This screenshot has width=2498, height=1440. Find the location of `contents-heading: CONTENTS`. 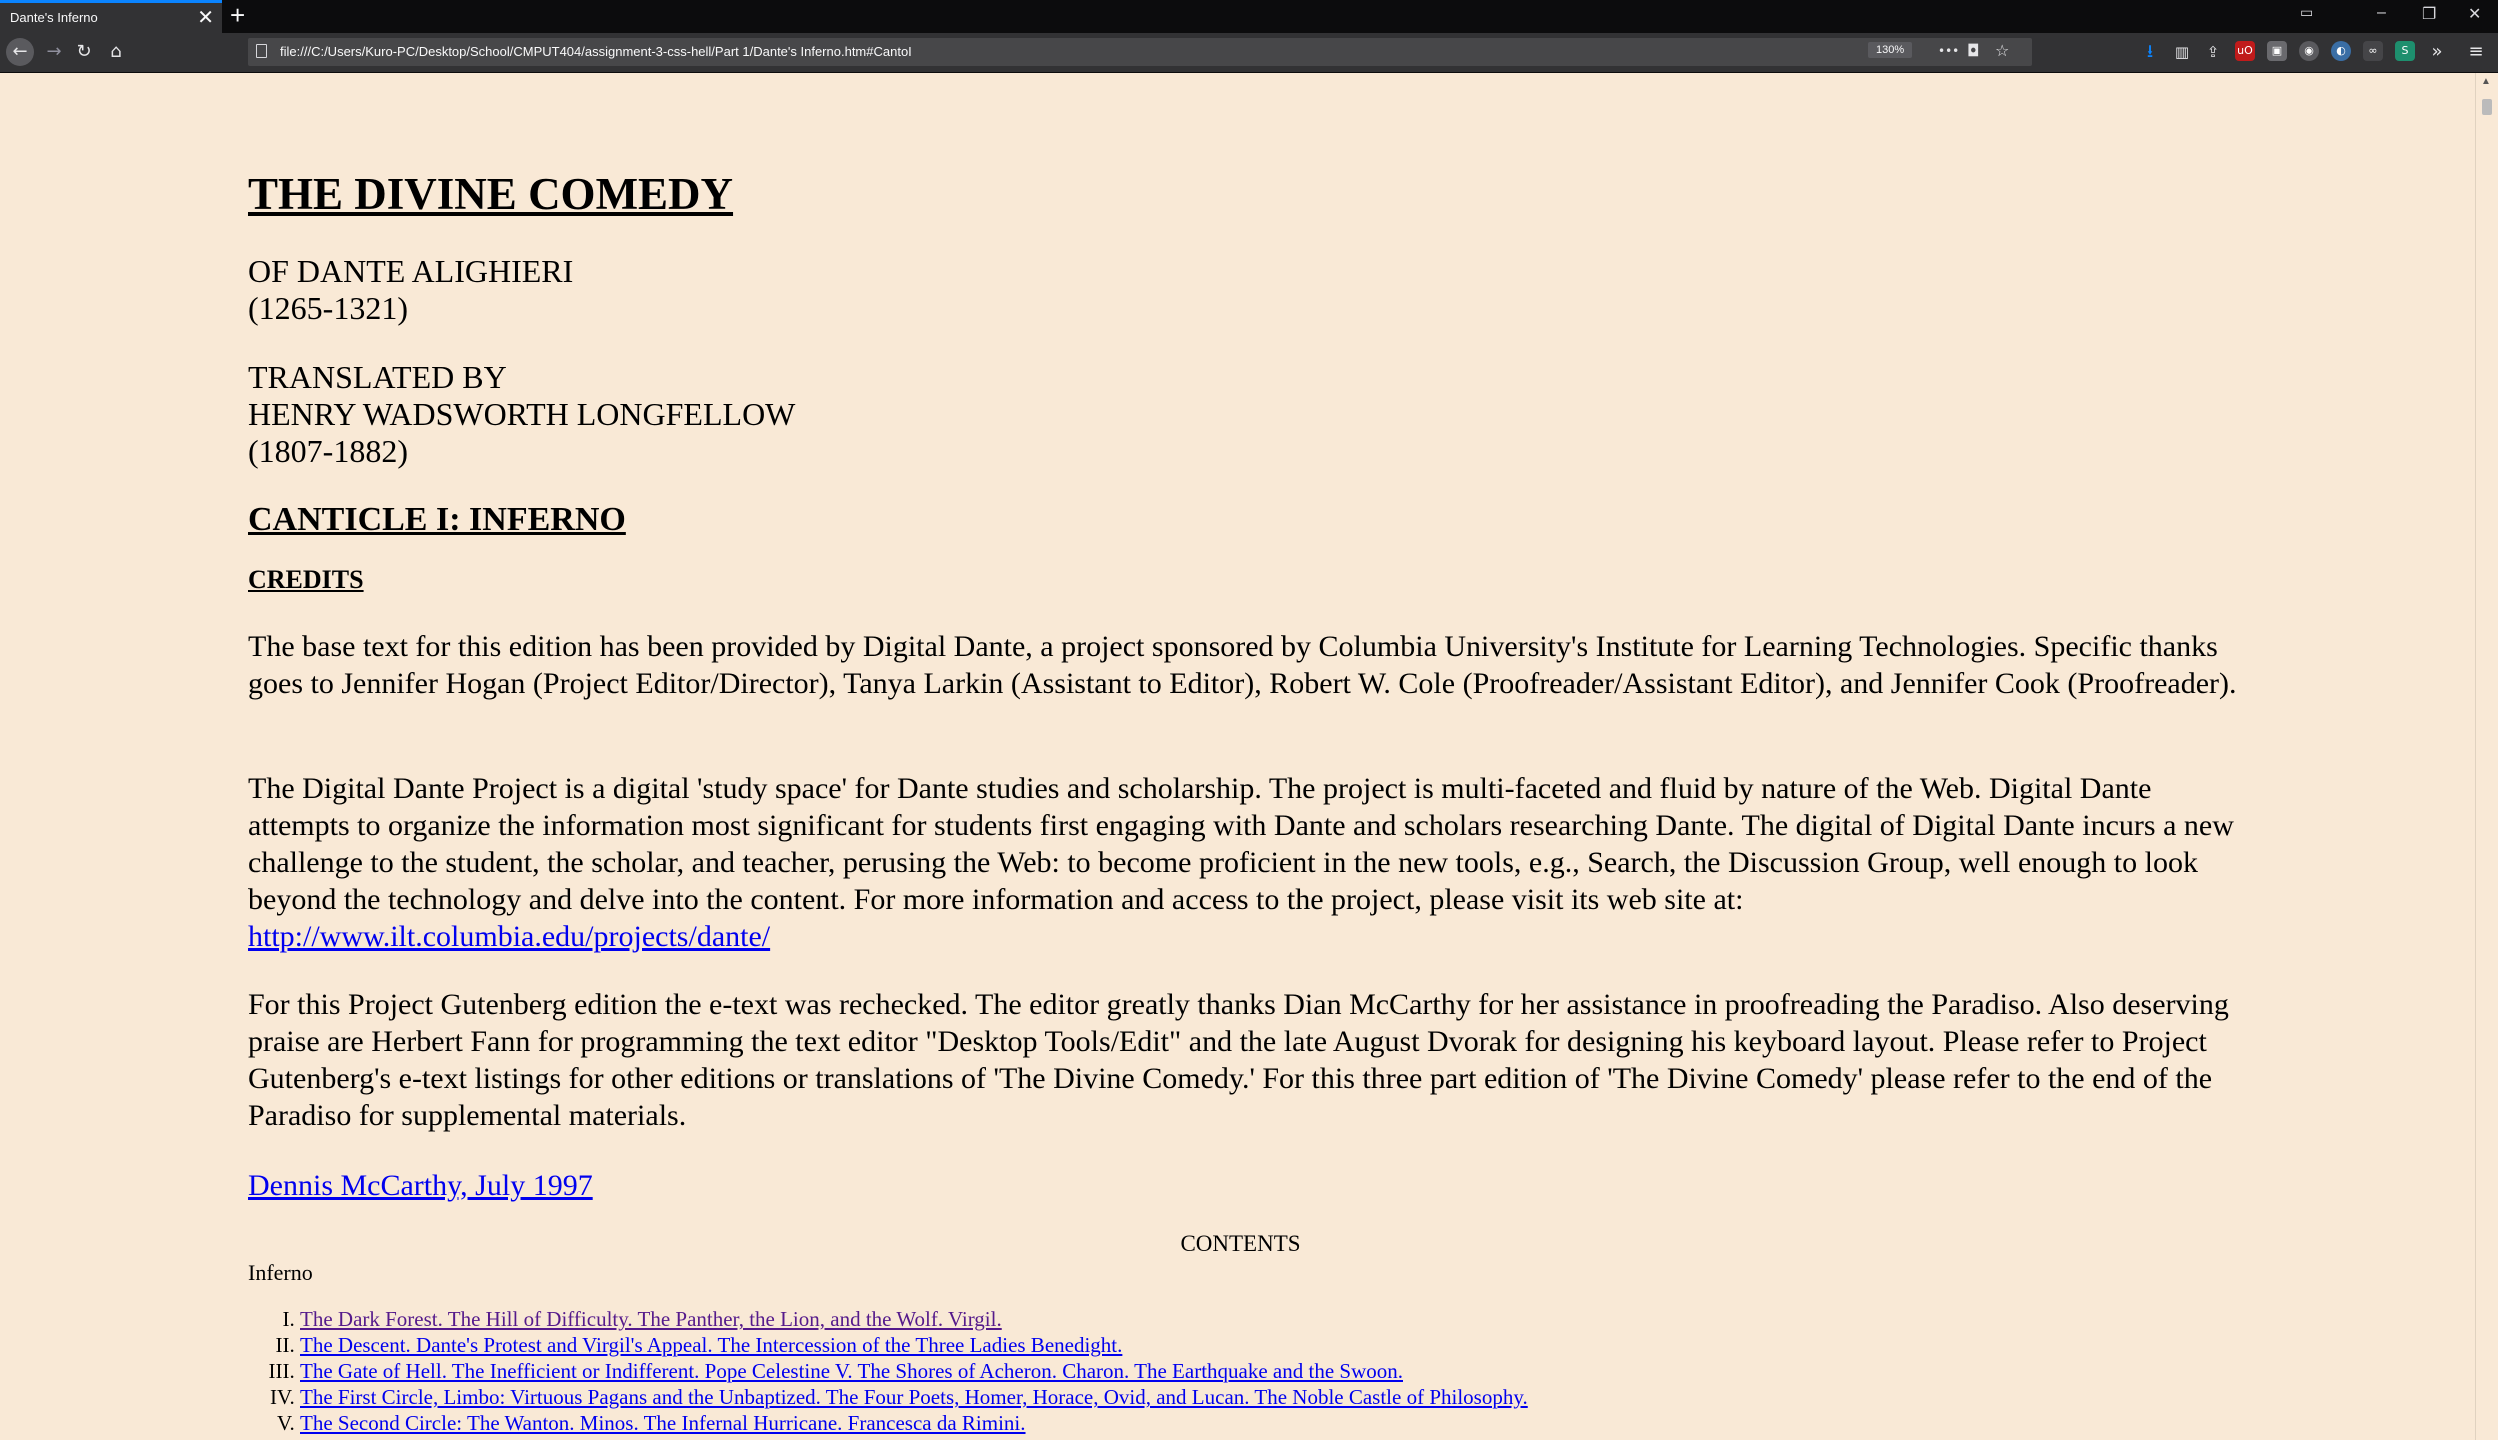

contents-heading: CONTENTS is located at coordinates (1240, 1243).